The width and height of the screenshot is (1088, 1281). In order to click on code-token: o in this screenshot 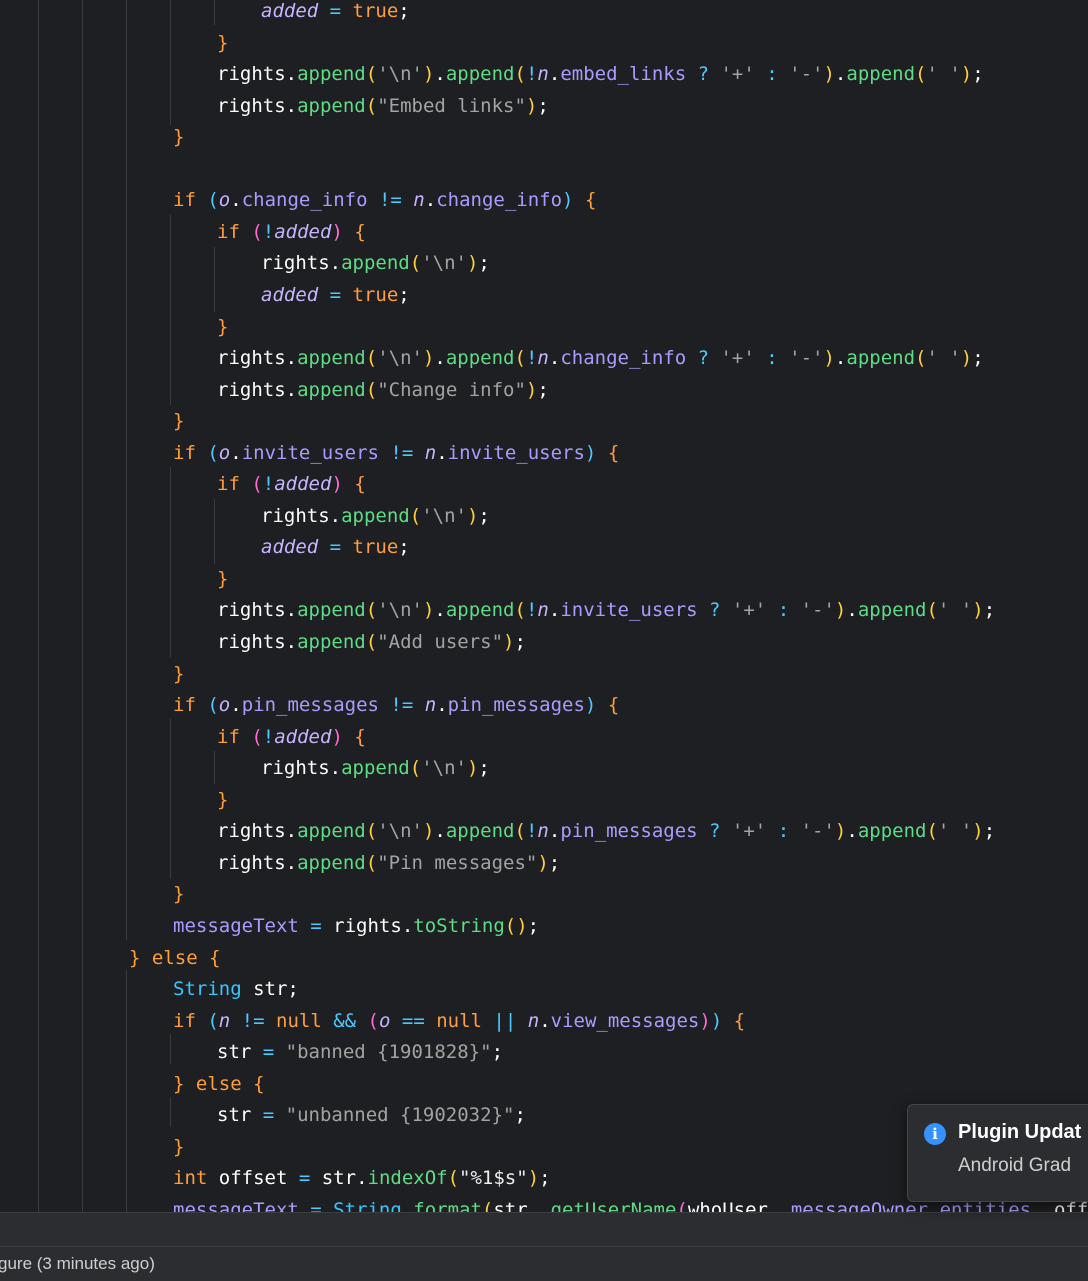, I will do `click(384, 1020)`.